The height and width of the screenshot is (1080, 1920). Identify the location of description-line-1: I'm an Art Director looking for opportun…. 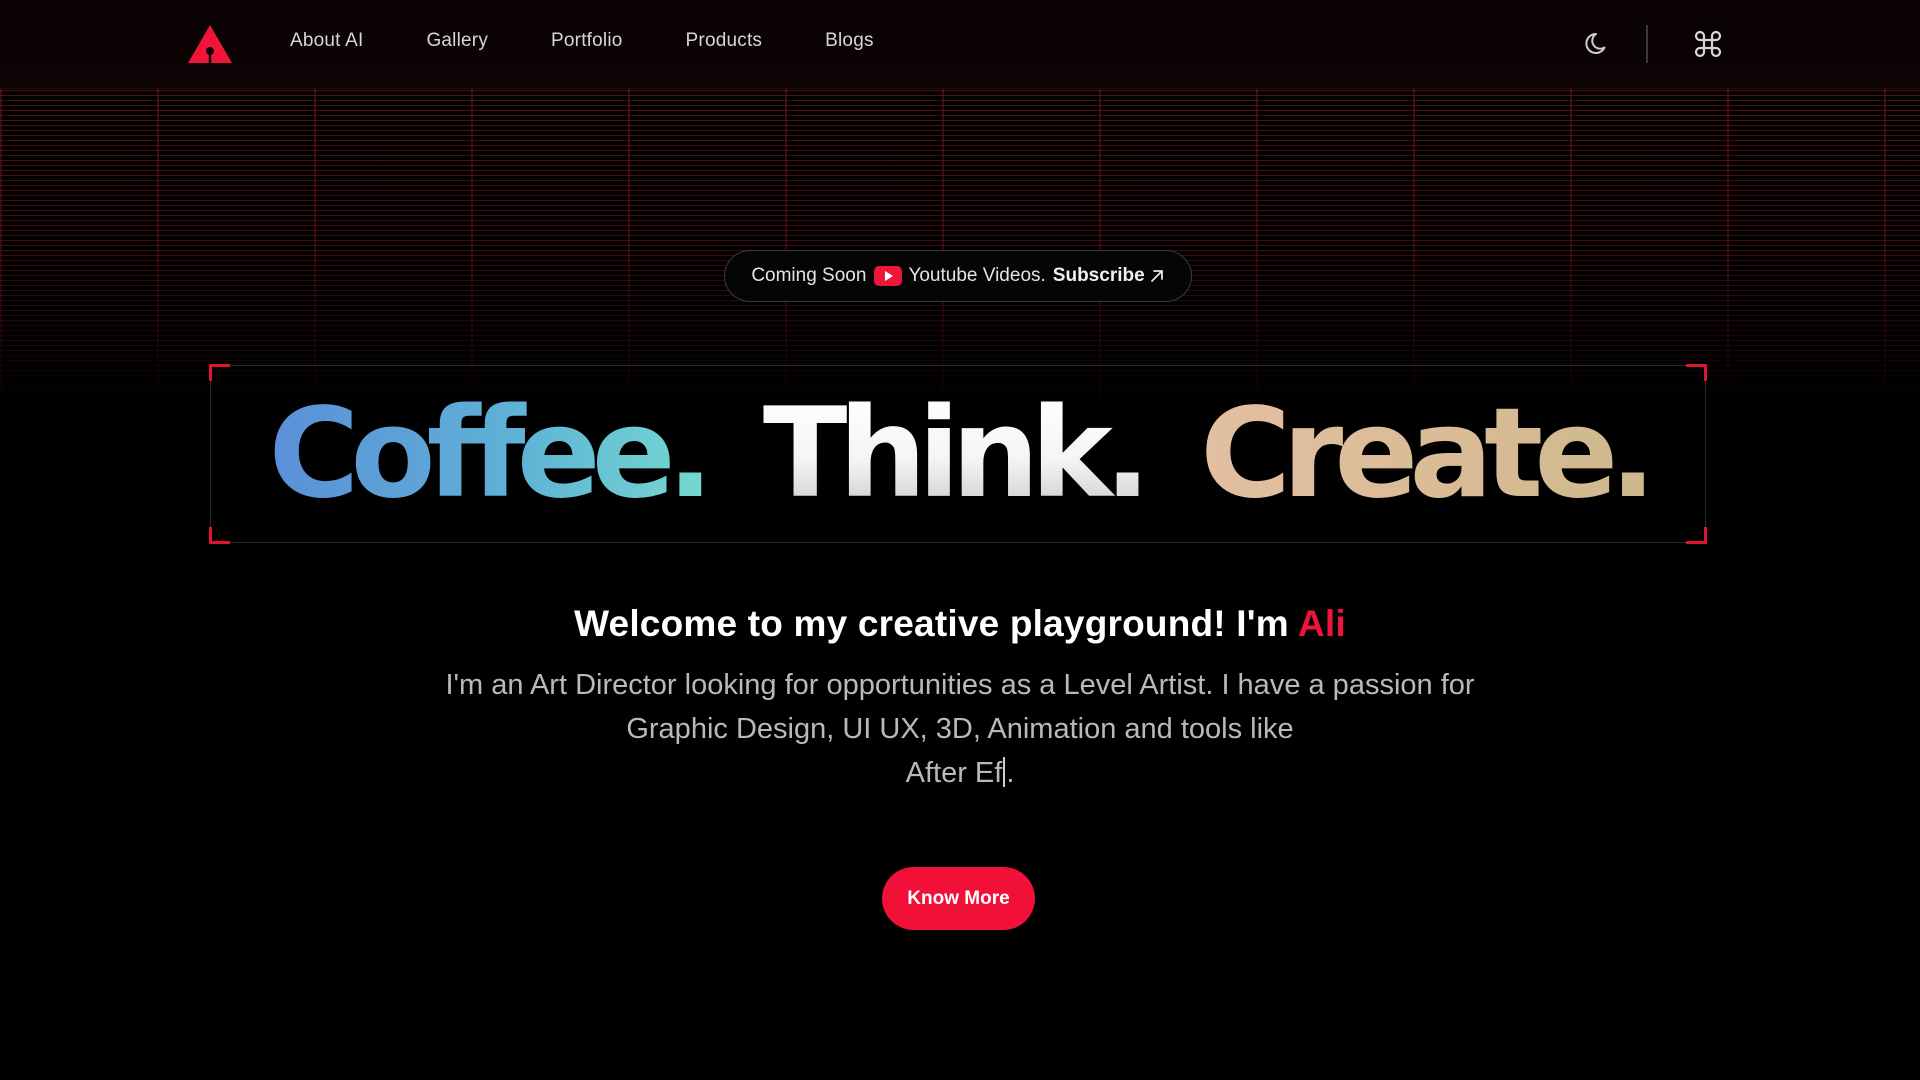
(960, 685).